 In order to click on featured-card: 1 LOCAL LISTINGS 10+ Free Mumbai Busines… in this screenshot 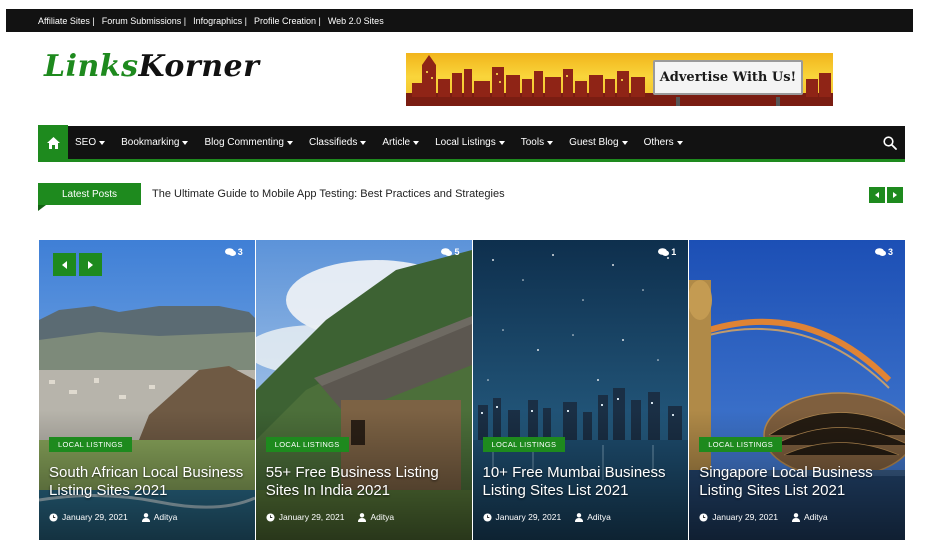, I will do `click(580, 390)`.